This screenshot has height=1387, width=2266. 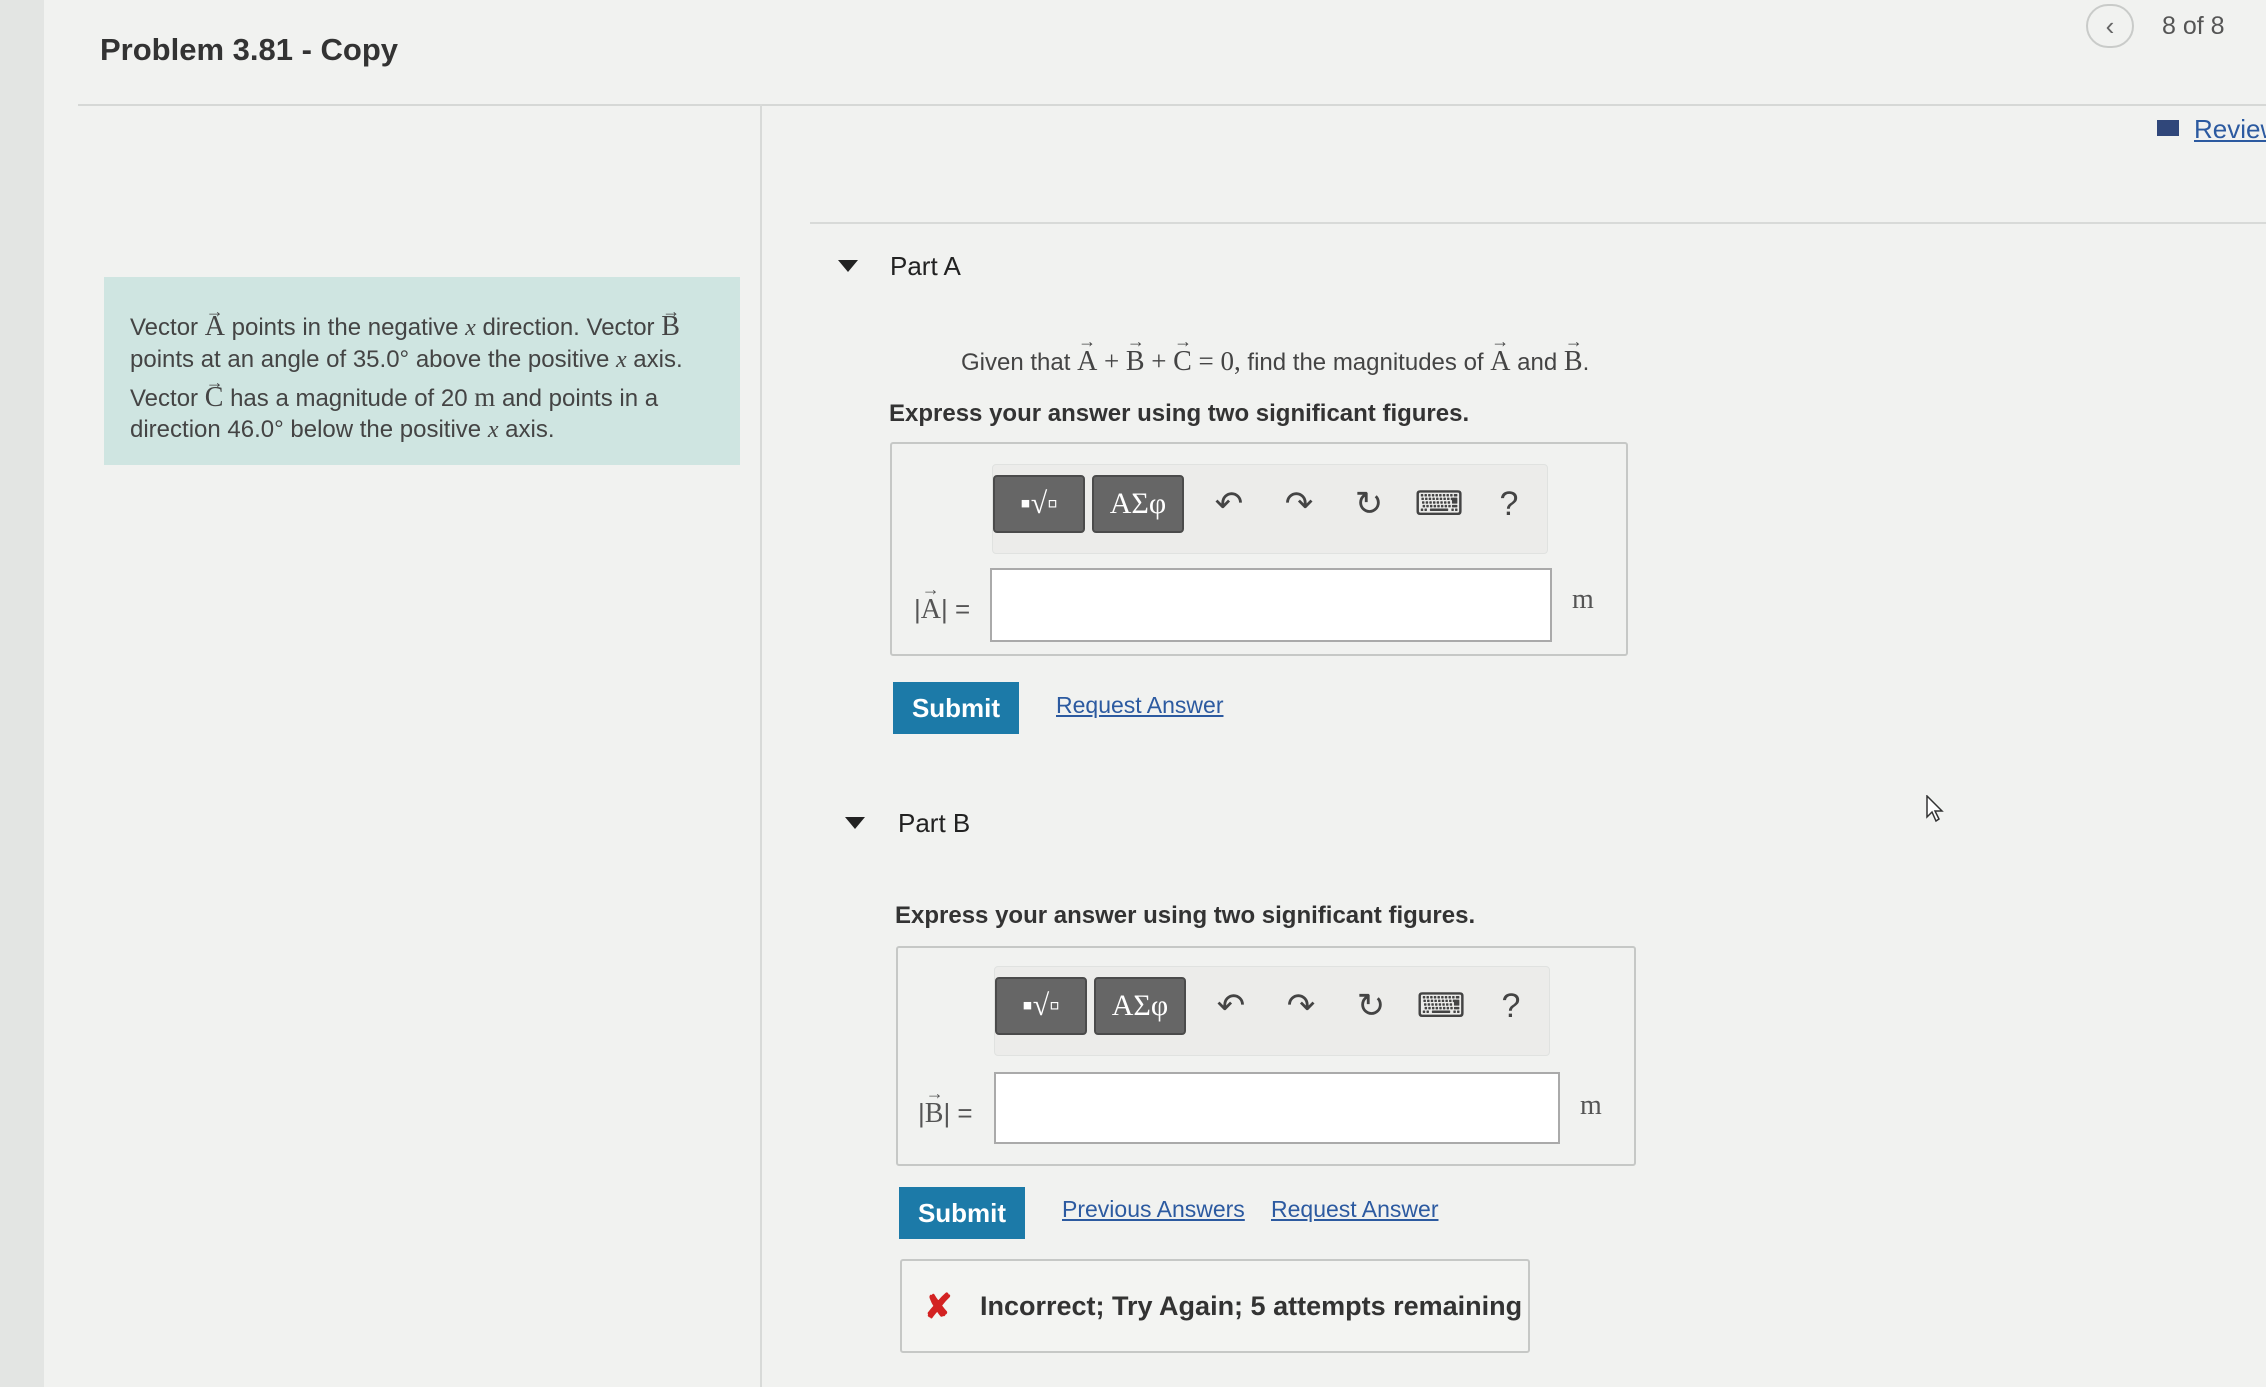 What do you see at coordinates (1277, 1108) in the screenshot?
I see `answer-b-input` at bounding box center [1277, 1108].